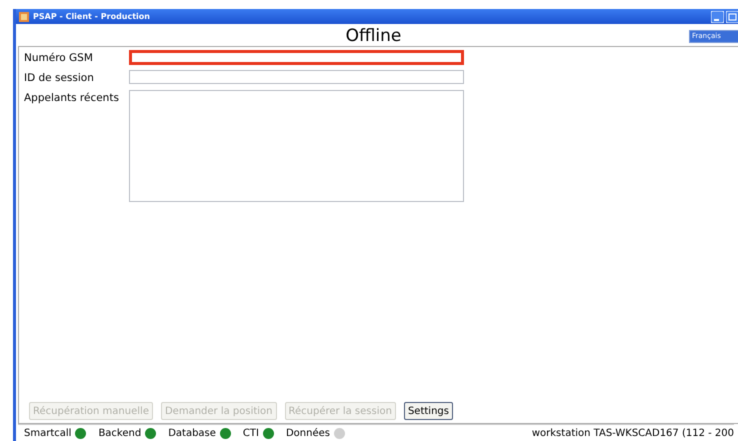  Describe the element at coordinates (373, 36) in the screenshot. I see `status-heading: Offline` at that location.